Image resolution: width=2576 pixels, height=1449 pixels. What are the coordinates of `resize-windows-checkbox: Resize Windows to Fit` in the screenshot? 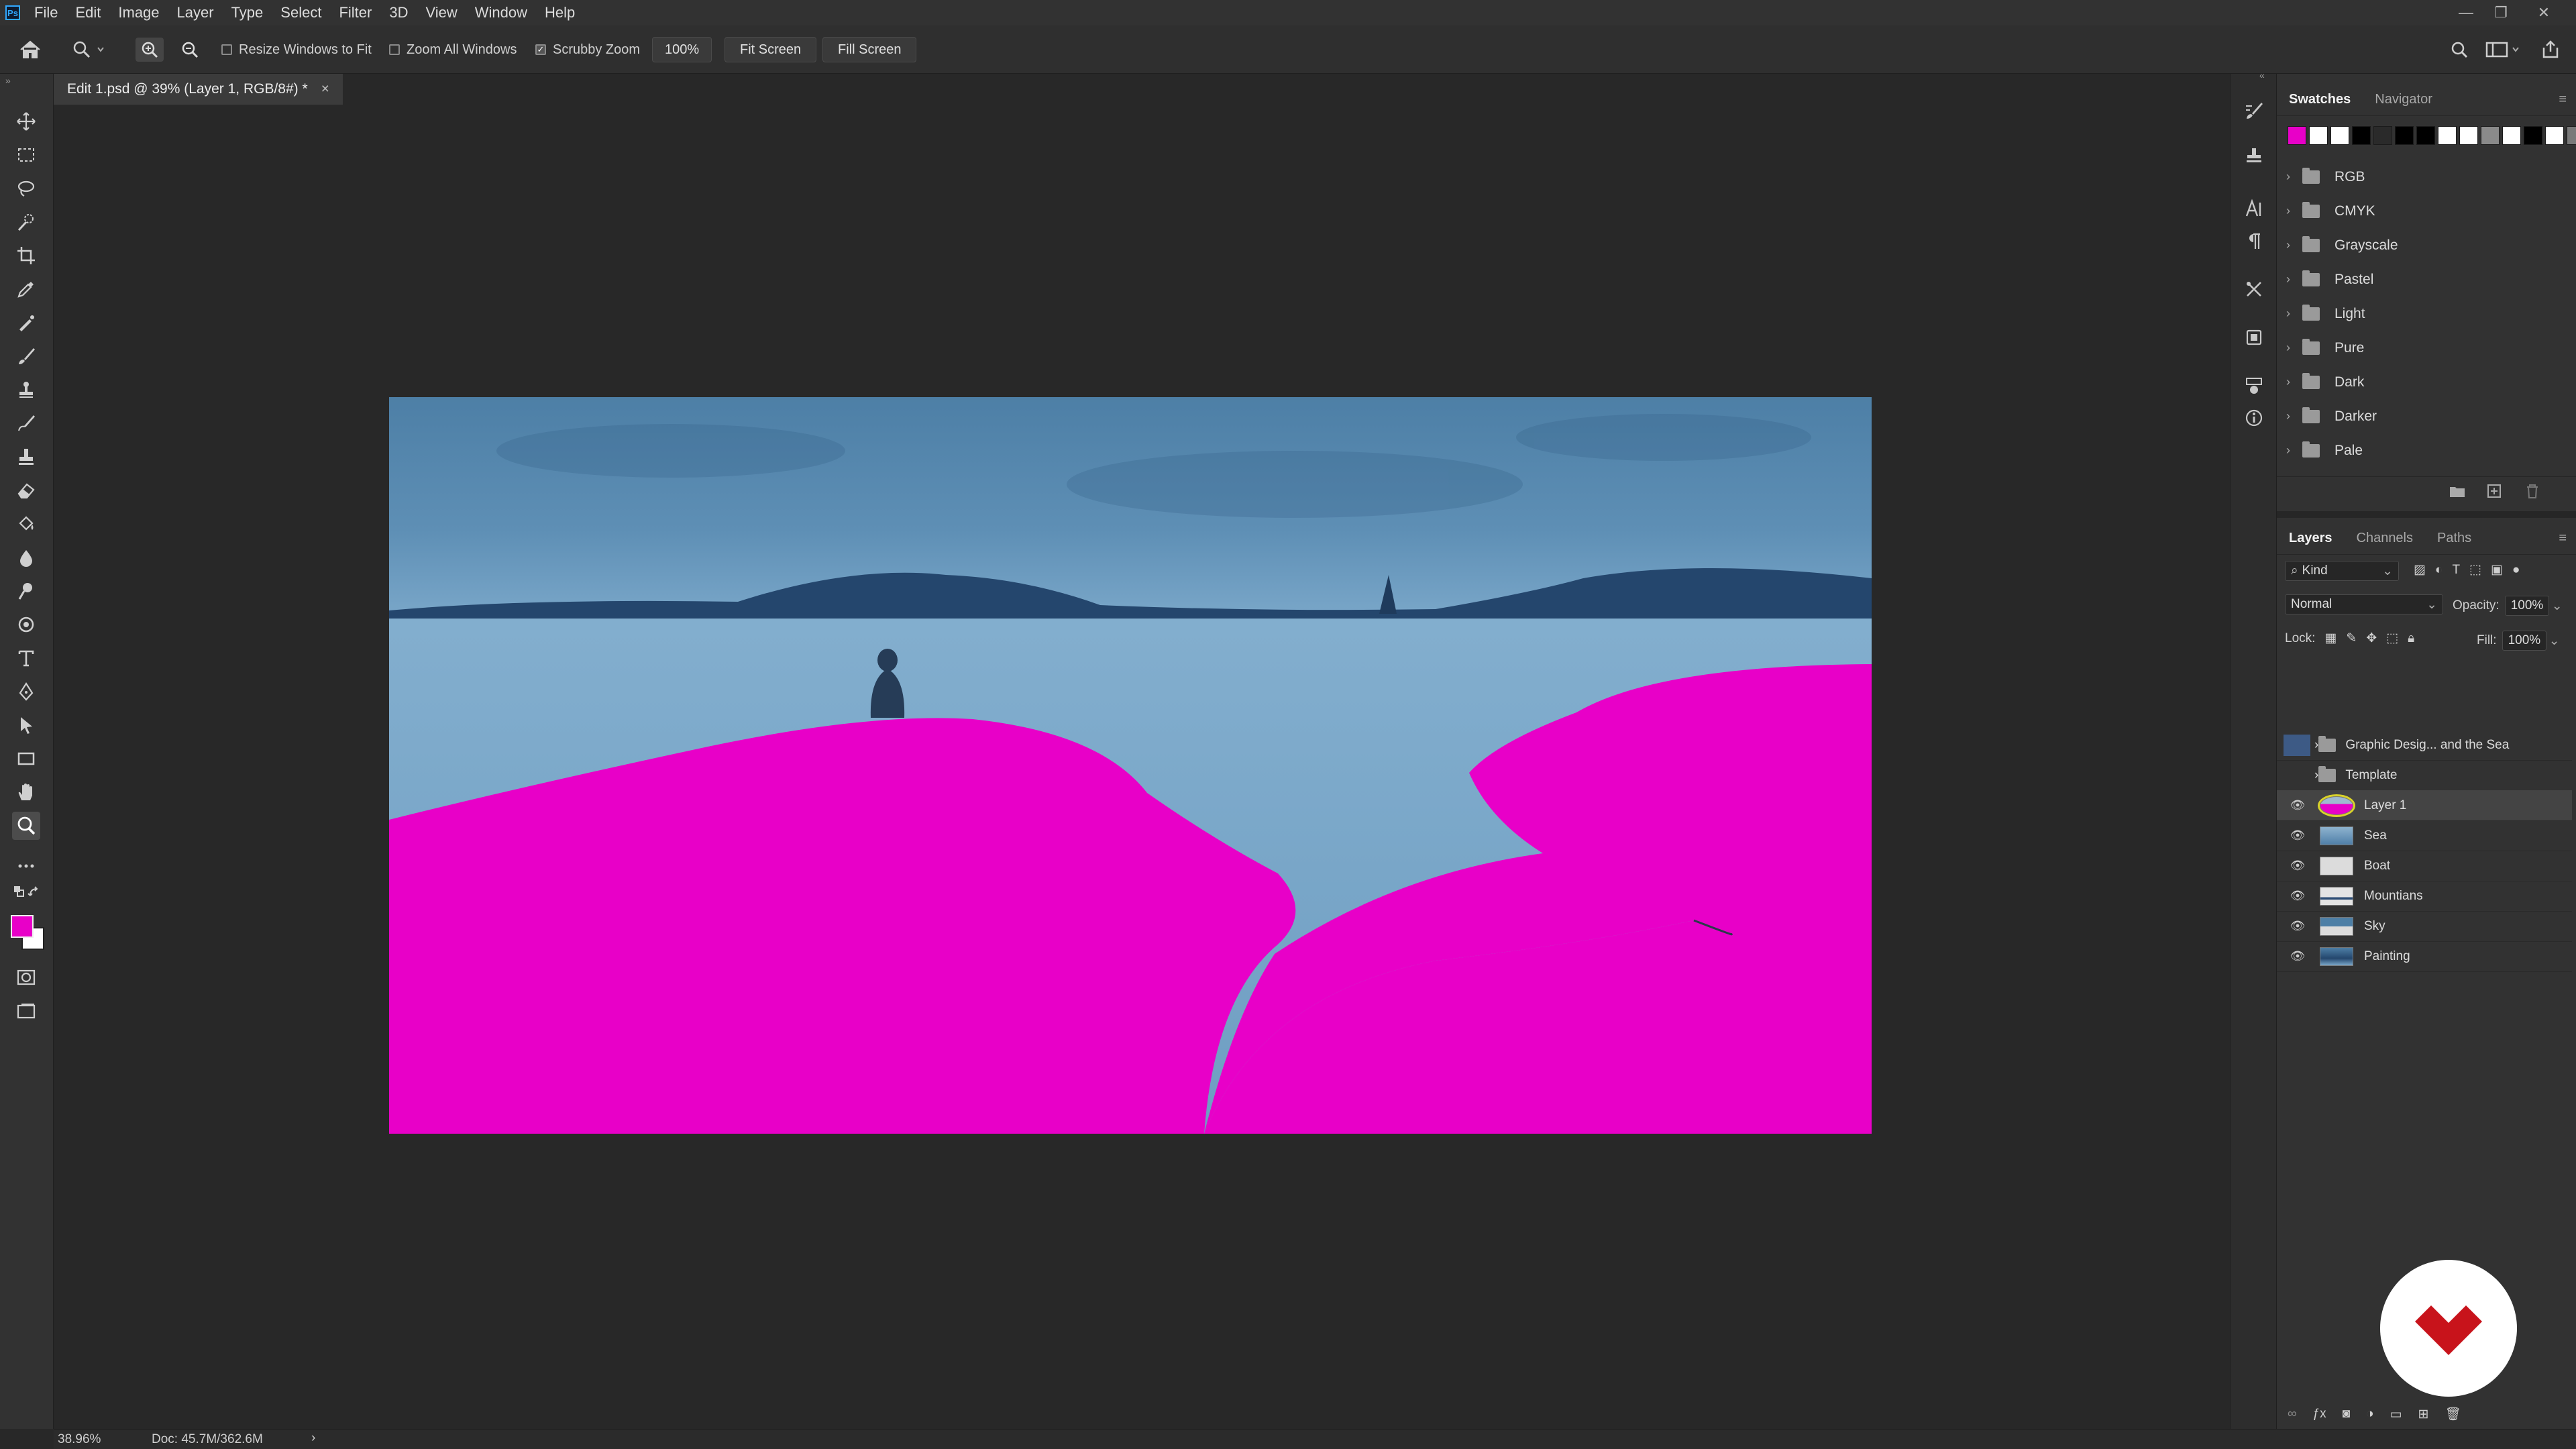 It's located at (296, 50).